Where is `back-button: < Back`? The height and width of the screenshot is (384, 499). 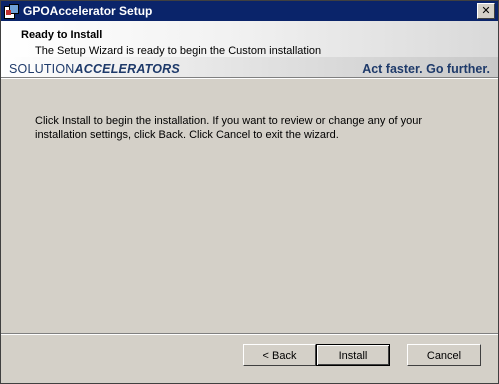 back-button: < Back is located at coordinates (279, 355).